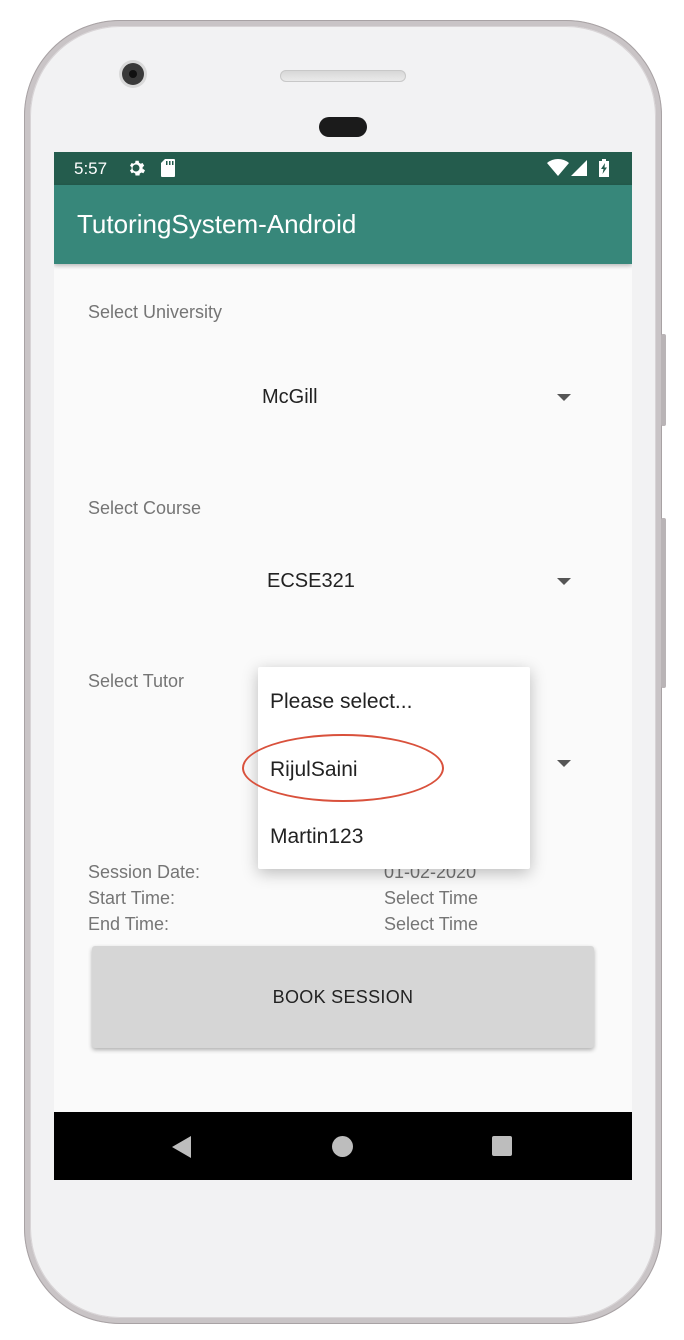 The height and width of the screenshot is (1340, 684). Describe the element at coordinates (136, 681) in the screenshot. I see `tutor-label: Select Tutor` at that location.